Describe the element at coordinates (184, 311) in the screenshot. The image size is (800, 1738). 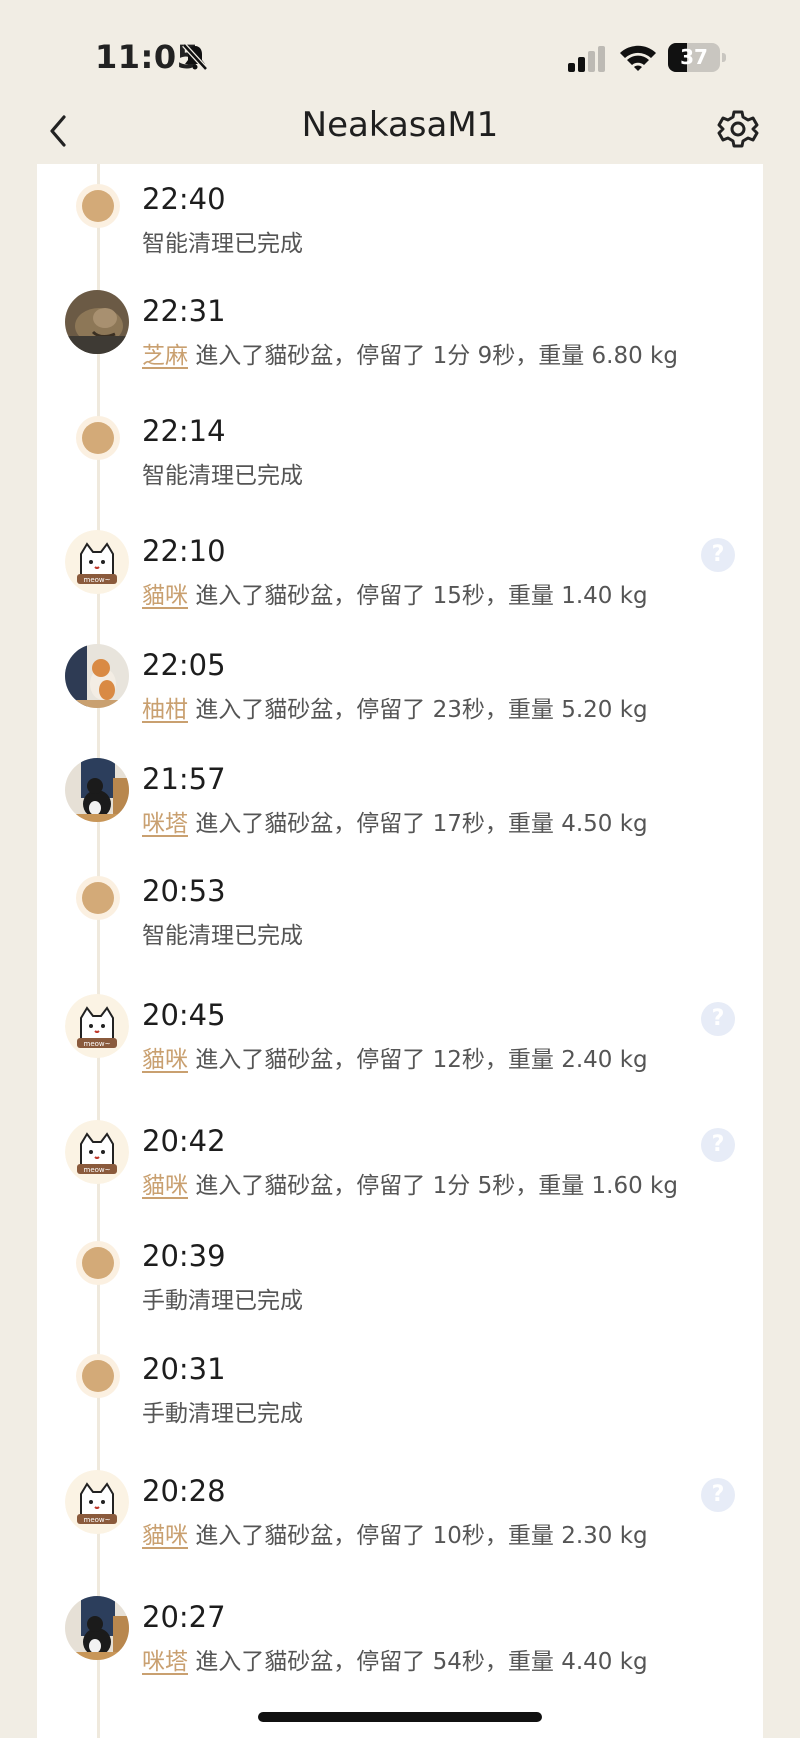
I see `entry-time: 22:31` at that location.